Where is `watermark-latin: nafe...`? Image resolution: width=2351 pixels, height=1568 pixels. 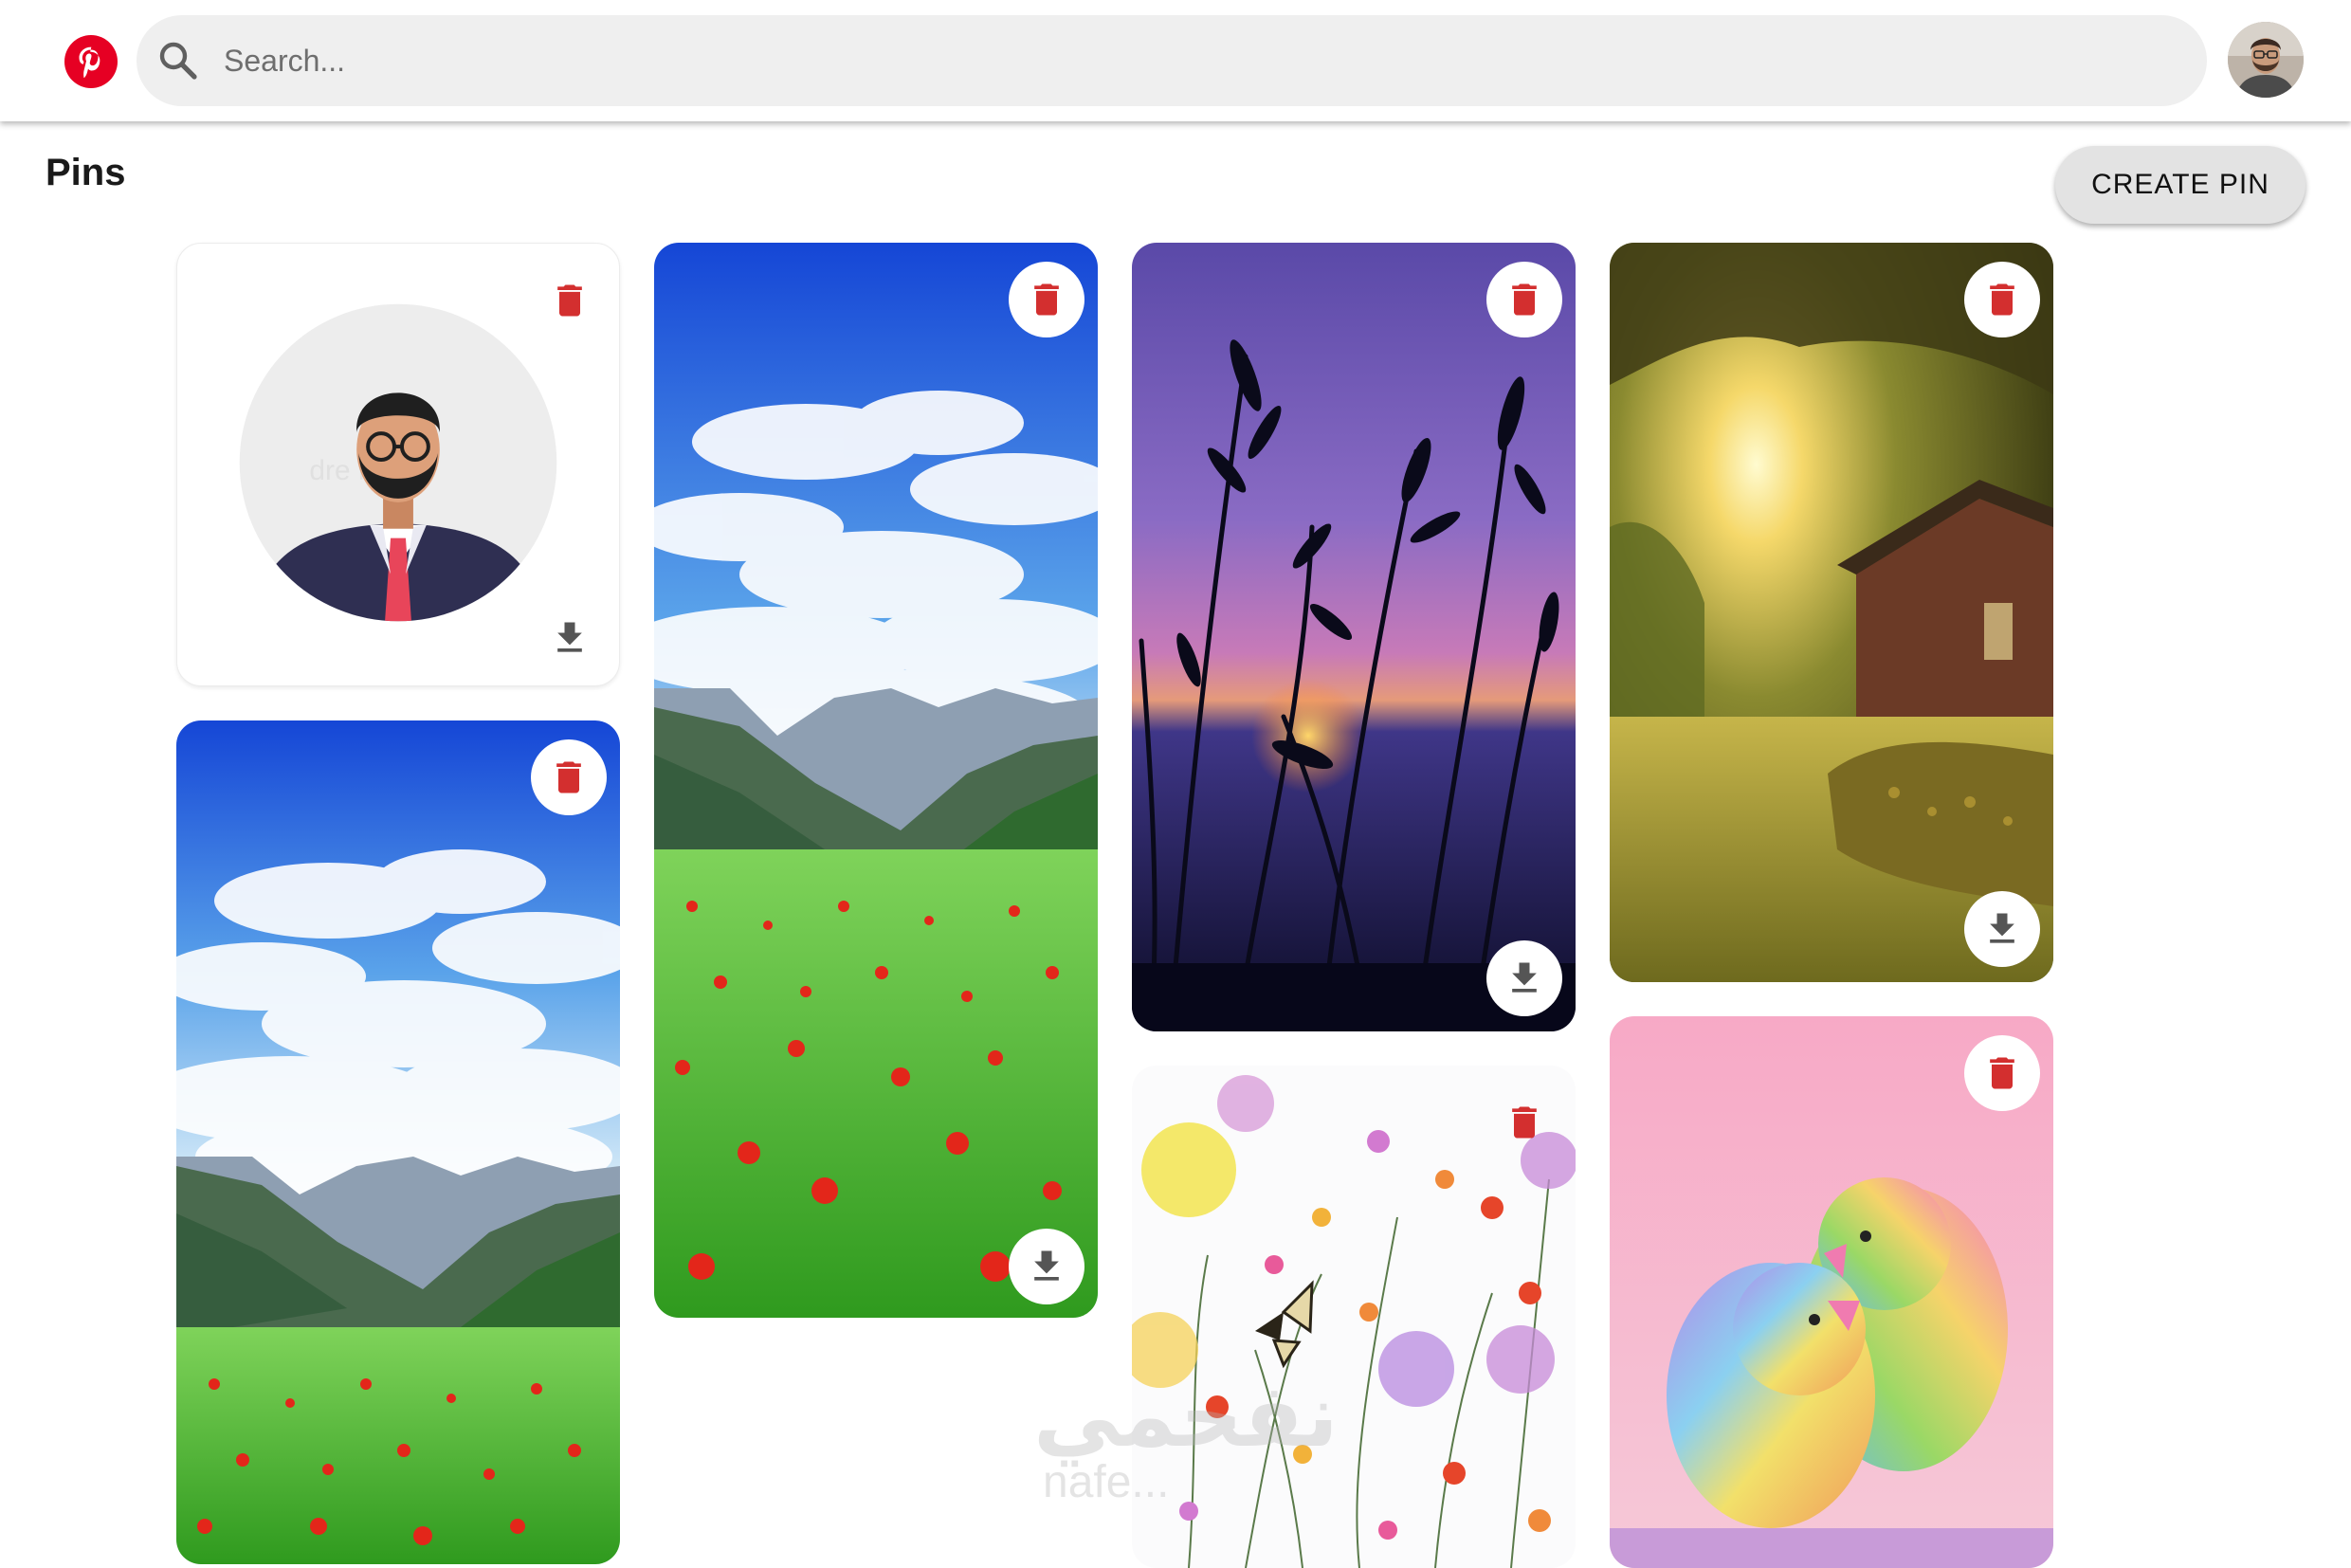
watermark-latin: nafe... is located at coordinates (1106, 1482).